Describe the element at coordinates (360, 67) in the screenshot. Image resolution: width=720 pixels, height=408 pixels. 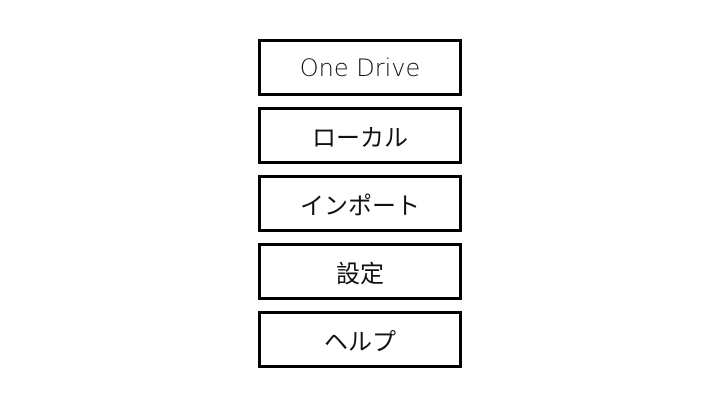
I see `onedrive-button: One Drive` at that location.